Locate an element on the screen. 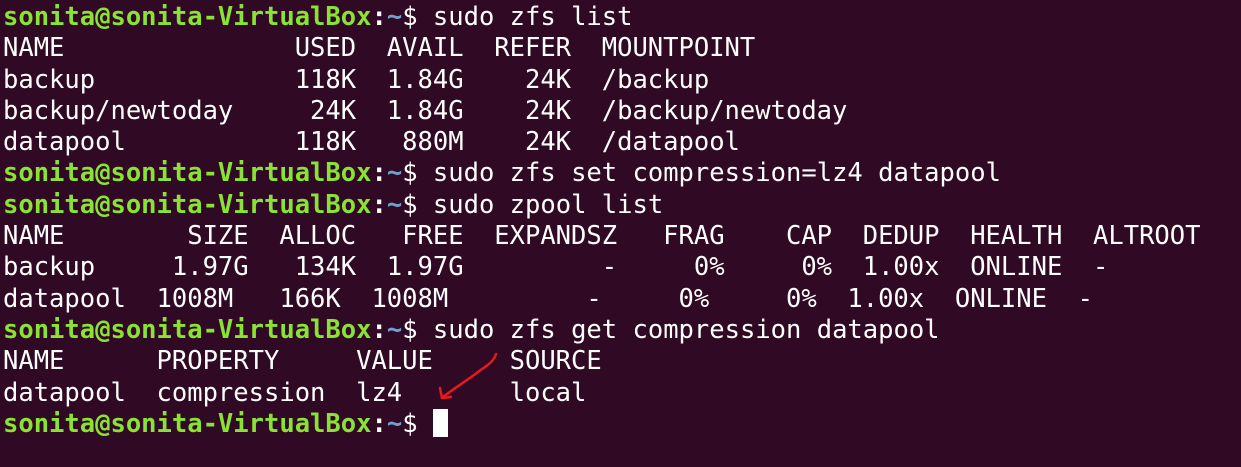  command-text: sudo zfs get compression datapool is located at coordinates (686, 329).